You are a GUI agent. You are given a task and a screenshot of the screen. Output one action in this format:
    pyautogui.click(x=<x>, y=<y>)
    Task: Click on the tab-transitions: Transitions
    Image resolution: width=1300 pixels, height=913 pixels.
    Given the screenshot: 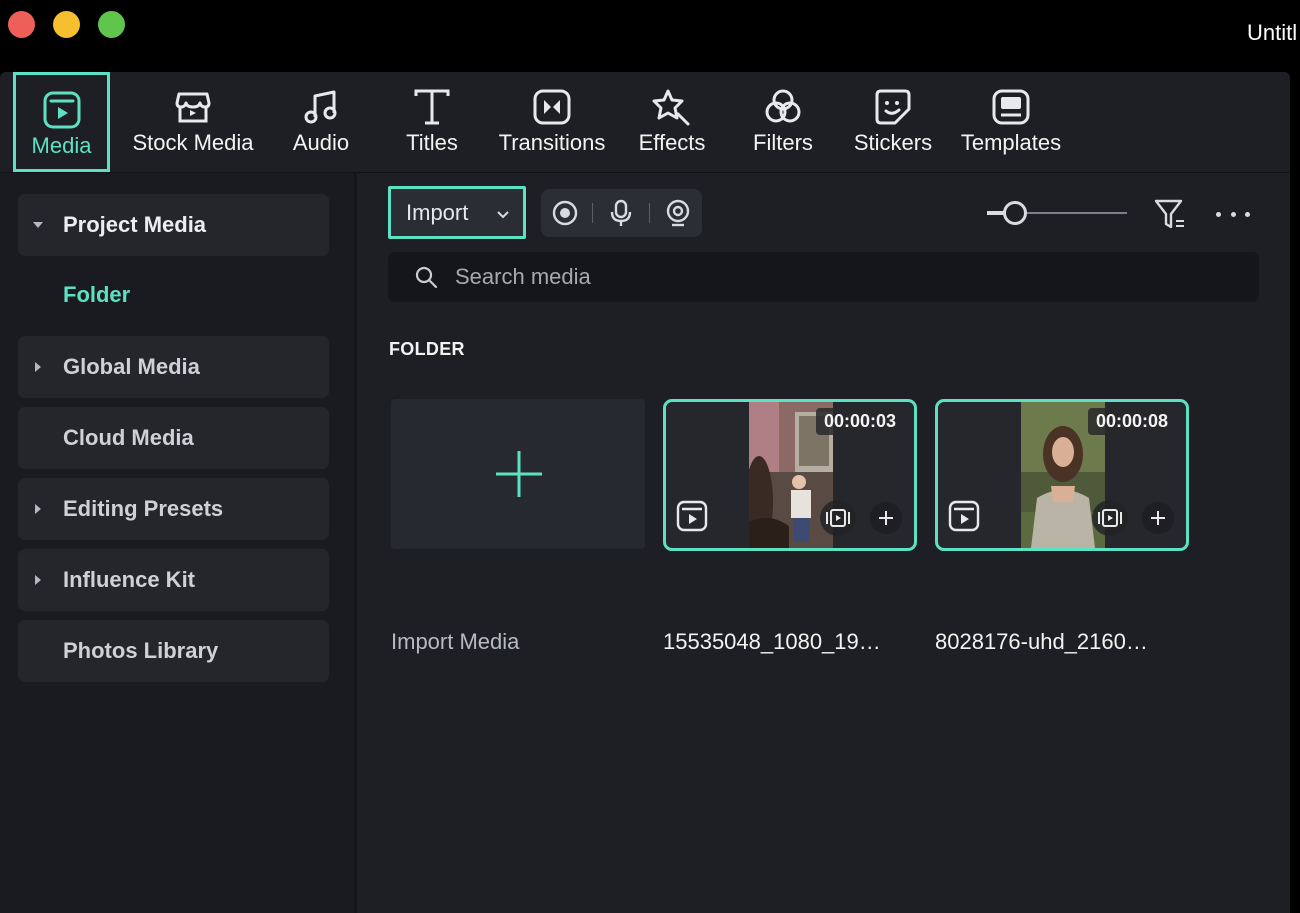 What is the action you would take?
    pyautogui.click(x=552, y=122)
    